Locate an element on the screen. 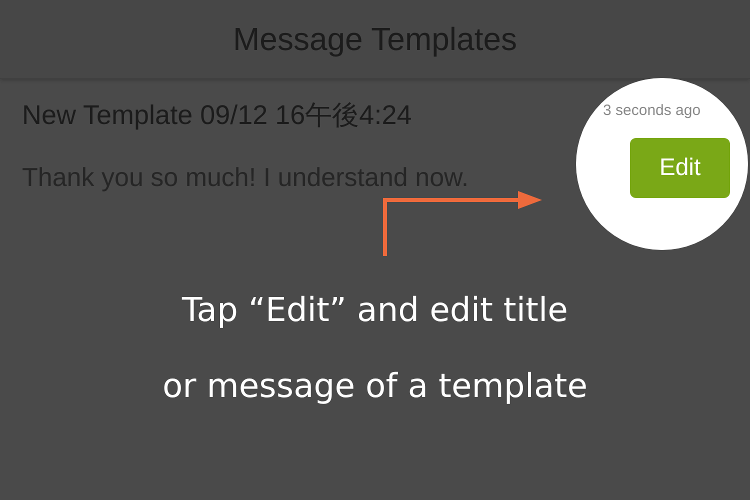  instruction-text: or message of a template is located at coordinates (375, 386).